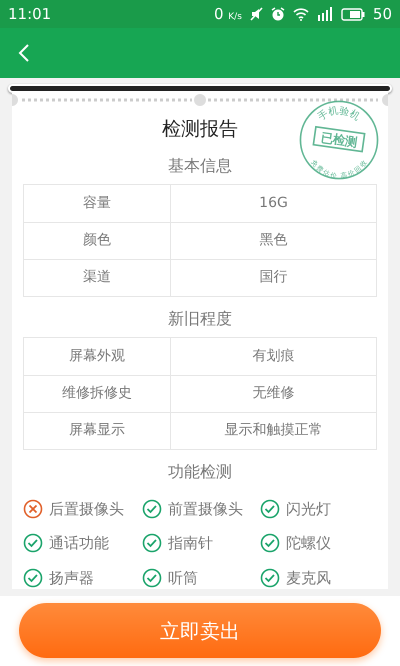 This screenshot has width=400, height=666. Describe the element at coordinates (97, 430) in the screenshot. I see `table-cell: 屏幕显示` at that location.